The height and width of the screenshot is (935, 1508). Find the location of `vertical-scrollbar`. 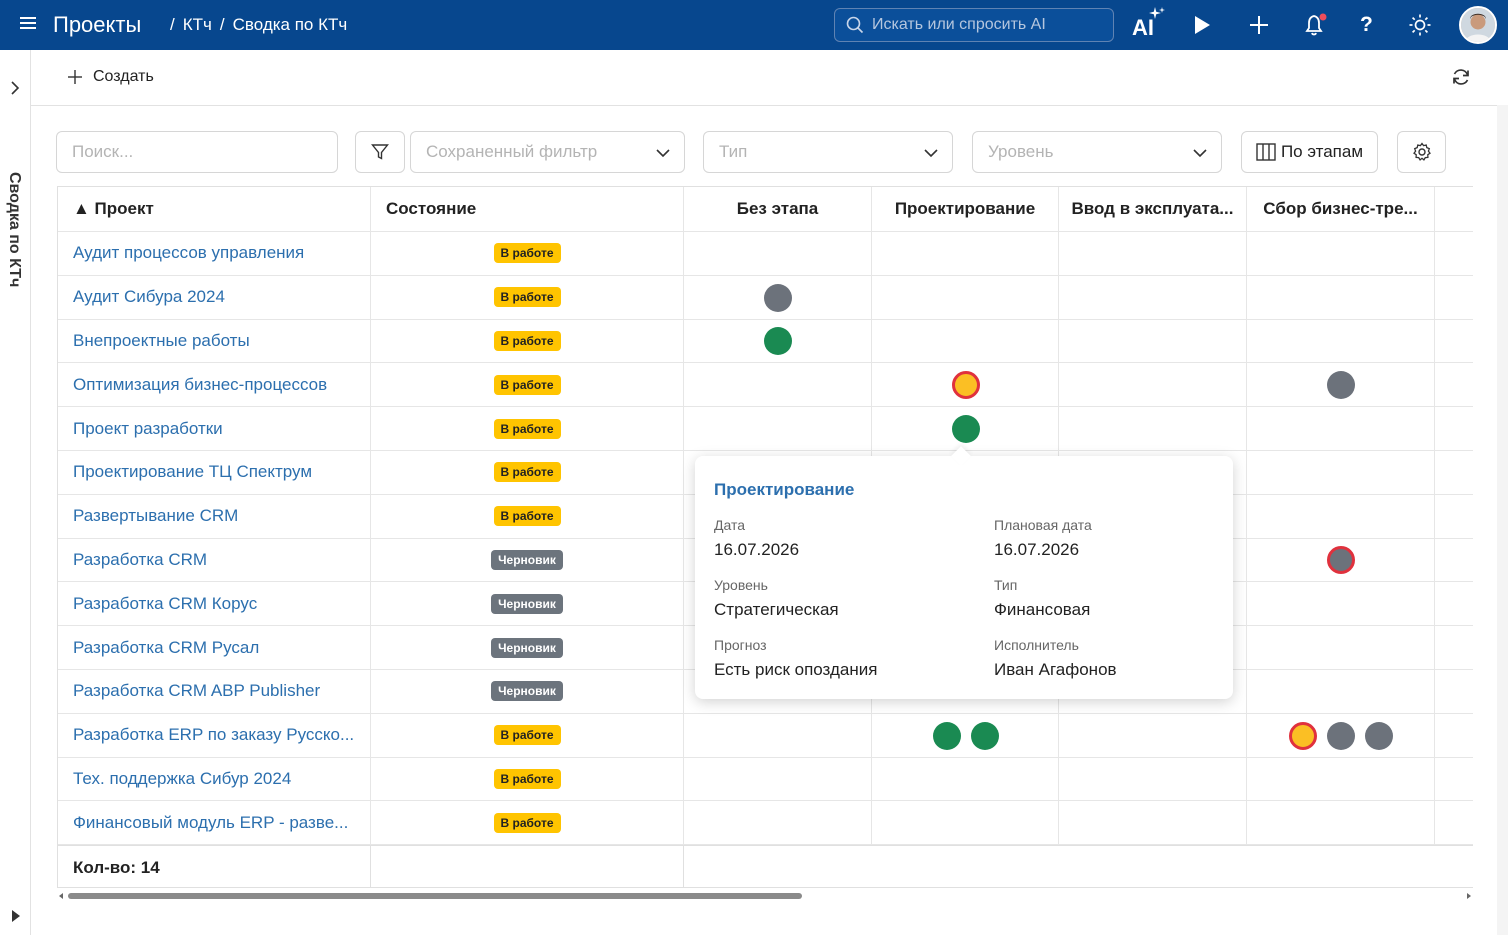

vertical-scrollbar is located at coordinates (1502, 520).